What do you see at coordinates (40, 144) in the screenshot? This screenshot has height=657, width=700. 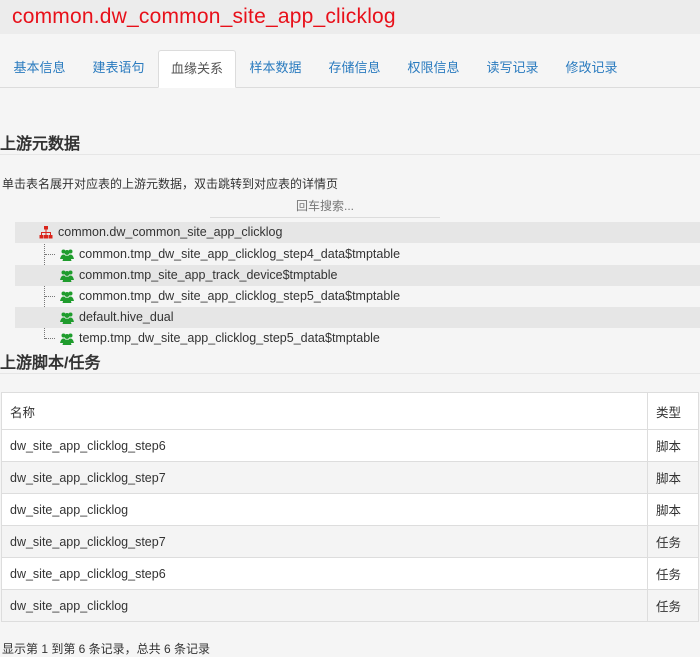 I see `upstream-meta-heading: 上游元数据` at bounding box center [40, 144].